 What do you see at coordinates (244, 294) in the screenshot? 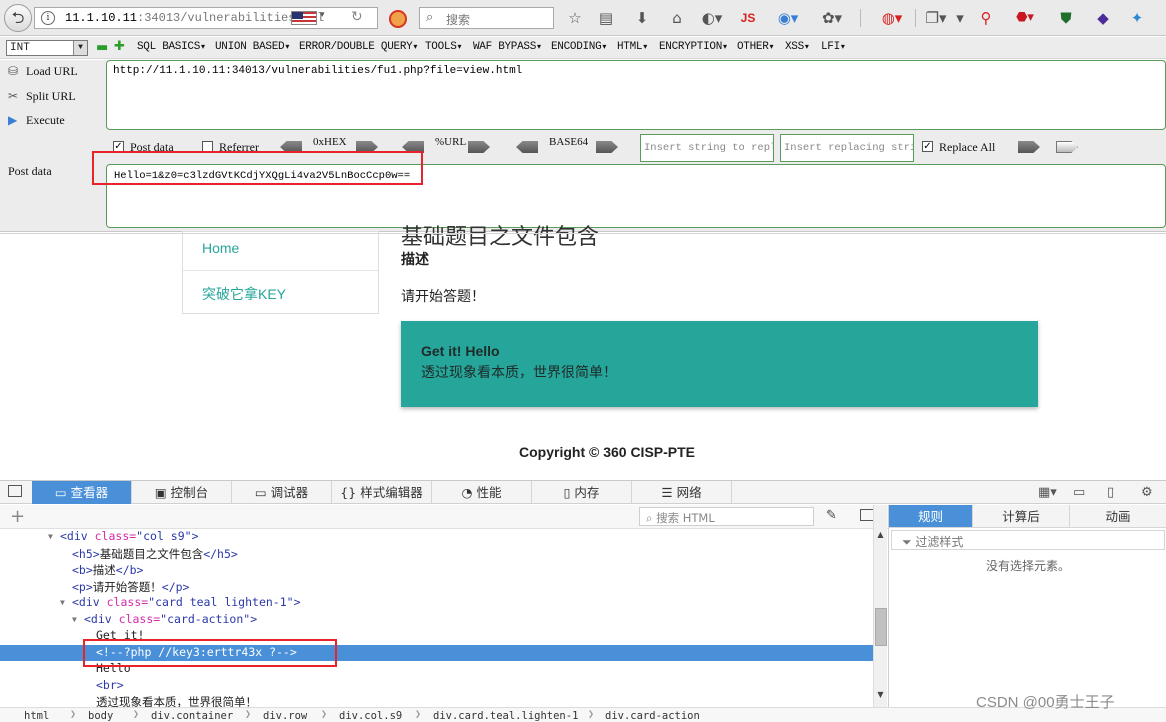
I see `nav-key-link: 突破它拿KEY` at bounding box center [244, 294].